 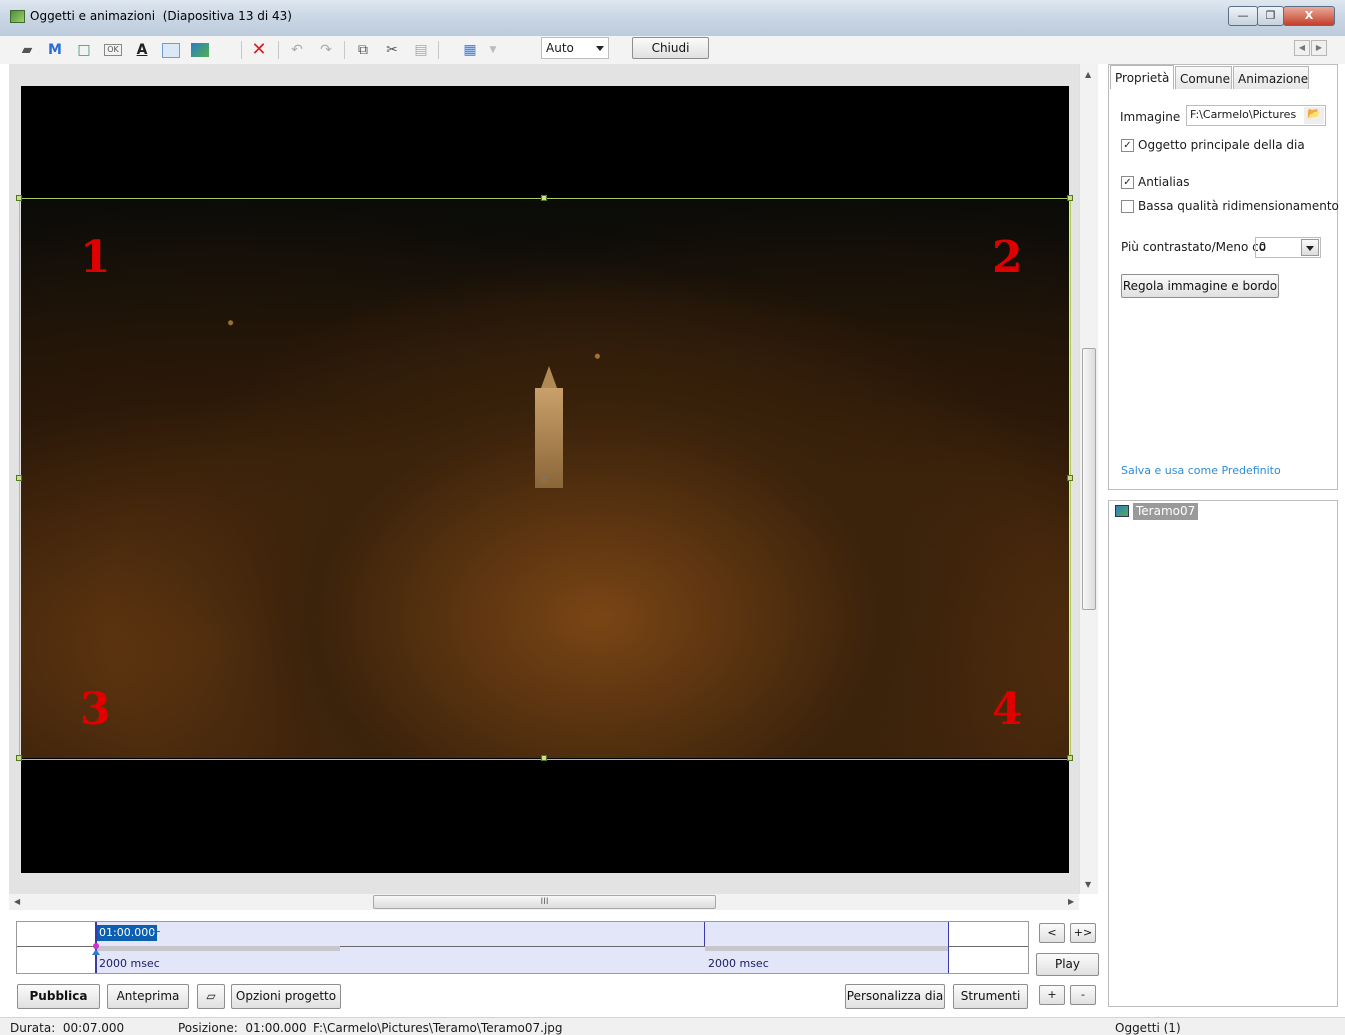 I want to click on position-status: Posizione: 01:00.000, so click(x=242, y=1028).